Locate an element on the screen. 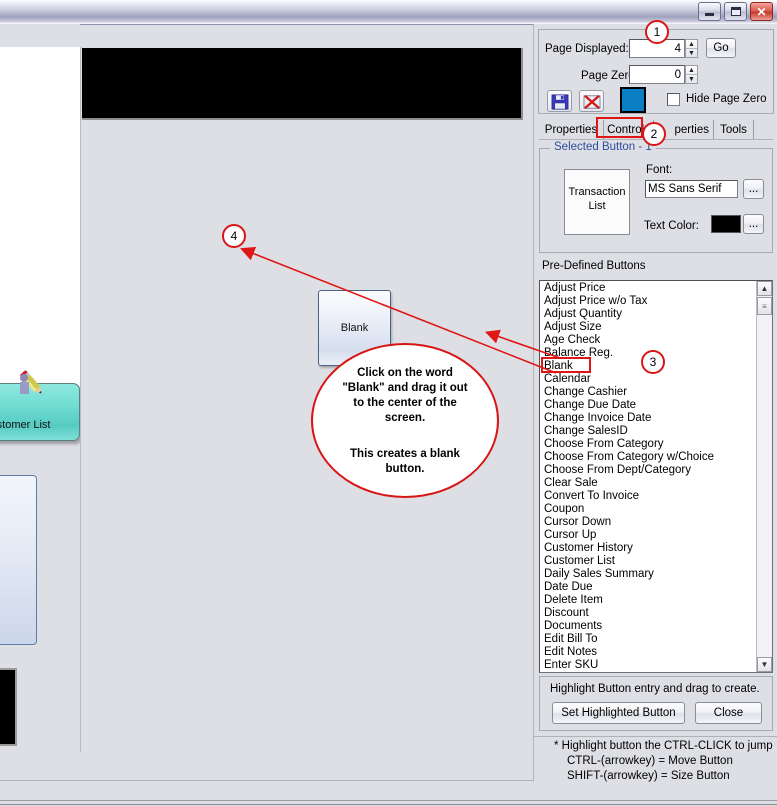 Image resolution: width=777 pixels, height=806 pixels. hide-page-zero-label: Hide Page Zero is located at coordinates (726, 99).